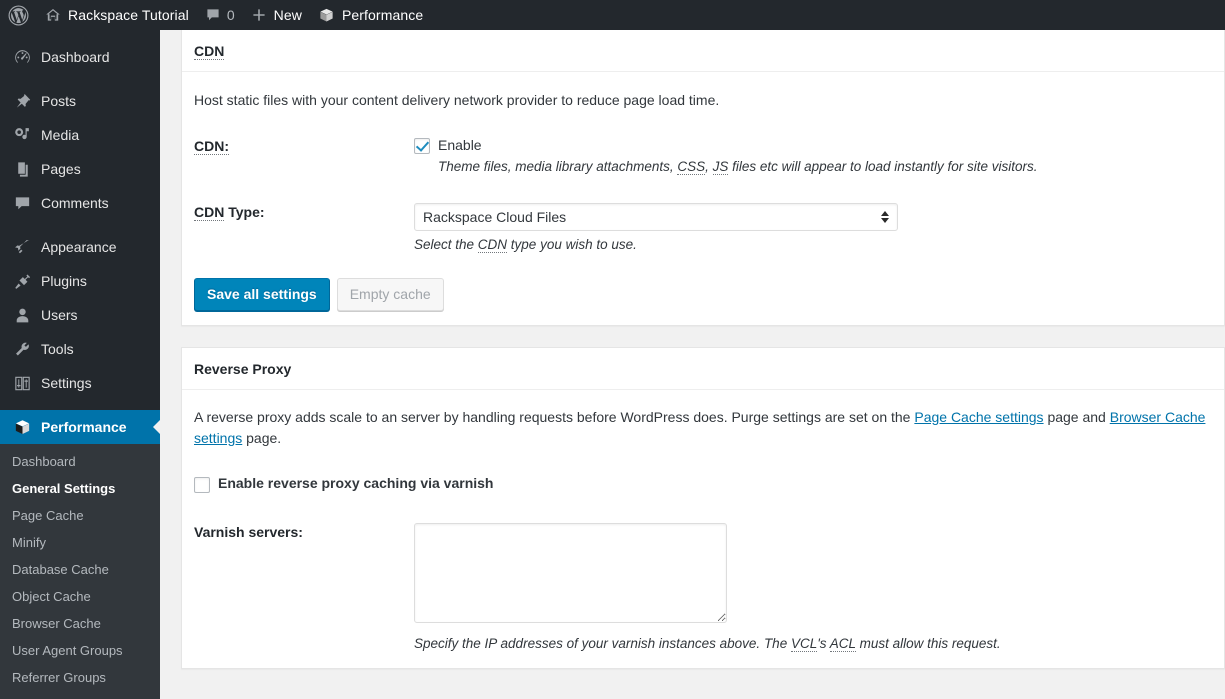 This screenshot has height=699, width=1225. I want to click on js-abbr: JS, so click(720, 167).